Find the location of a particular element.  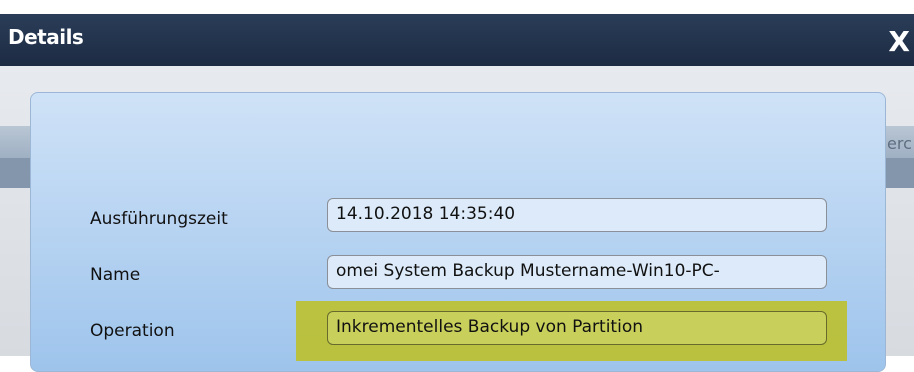

background-text-fragment: erc is located at coordinates (899, 143).